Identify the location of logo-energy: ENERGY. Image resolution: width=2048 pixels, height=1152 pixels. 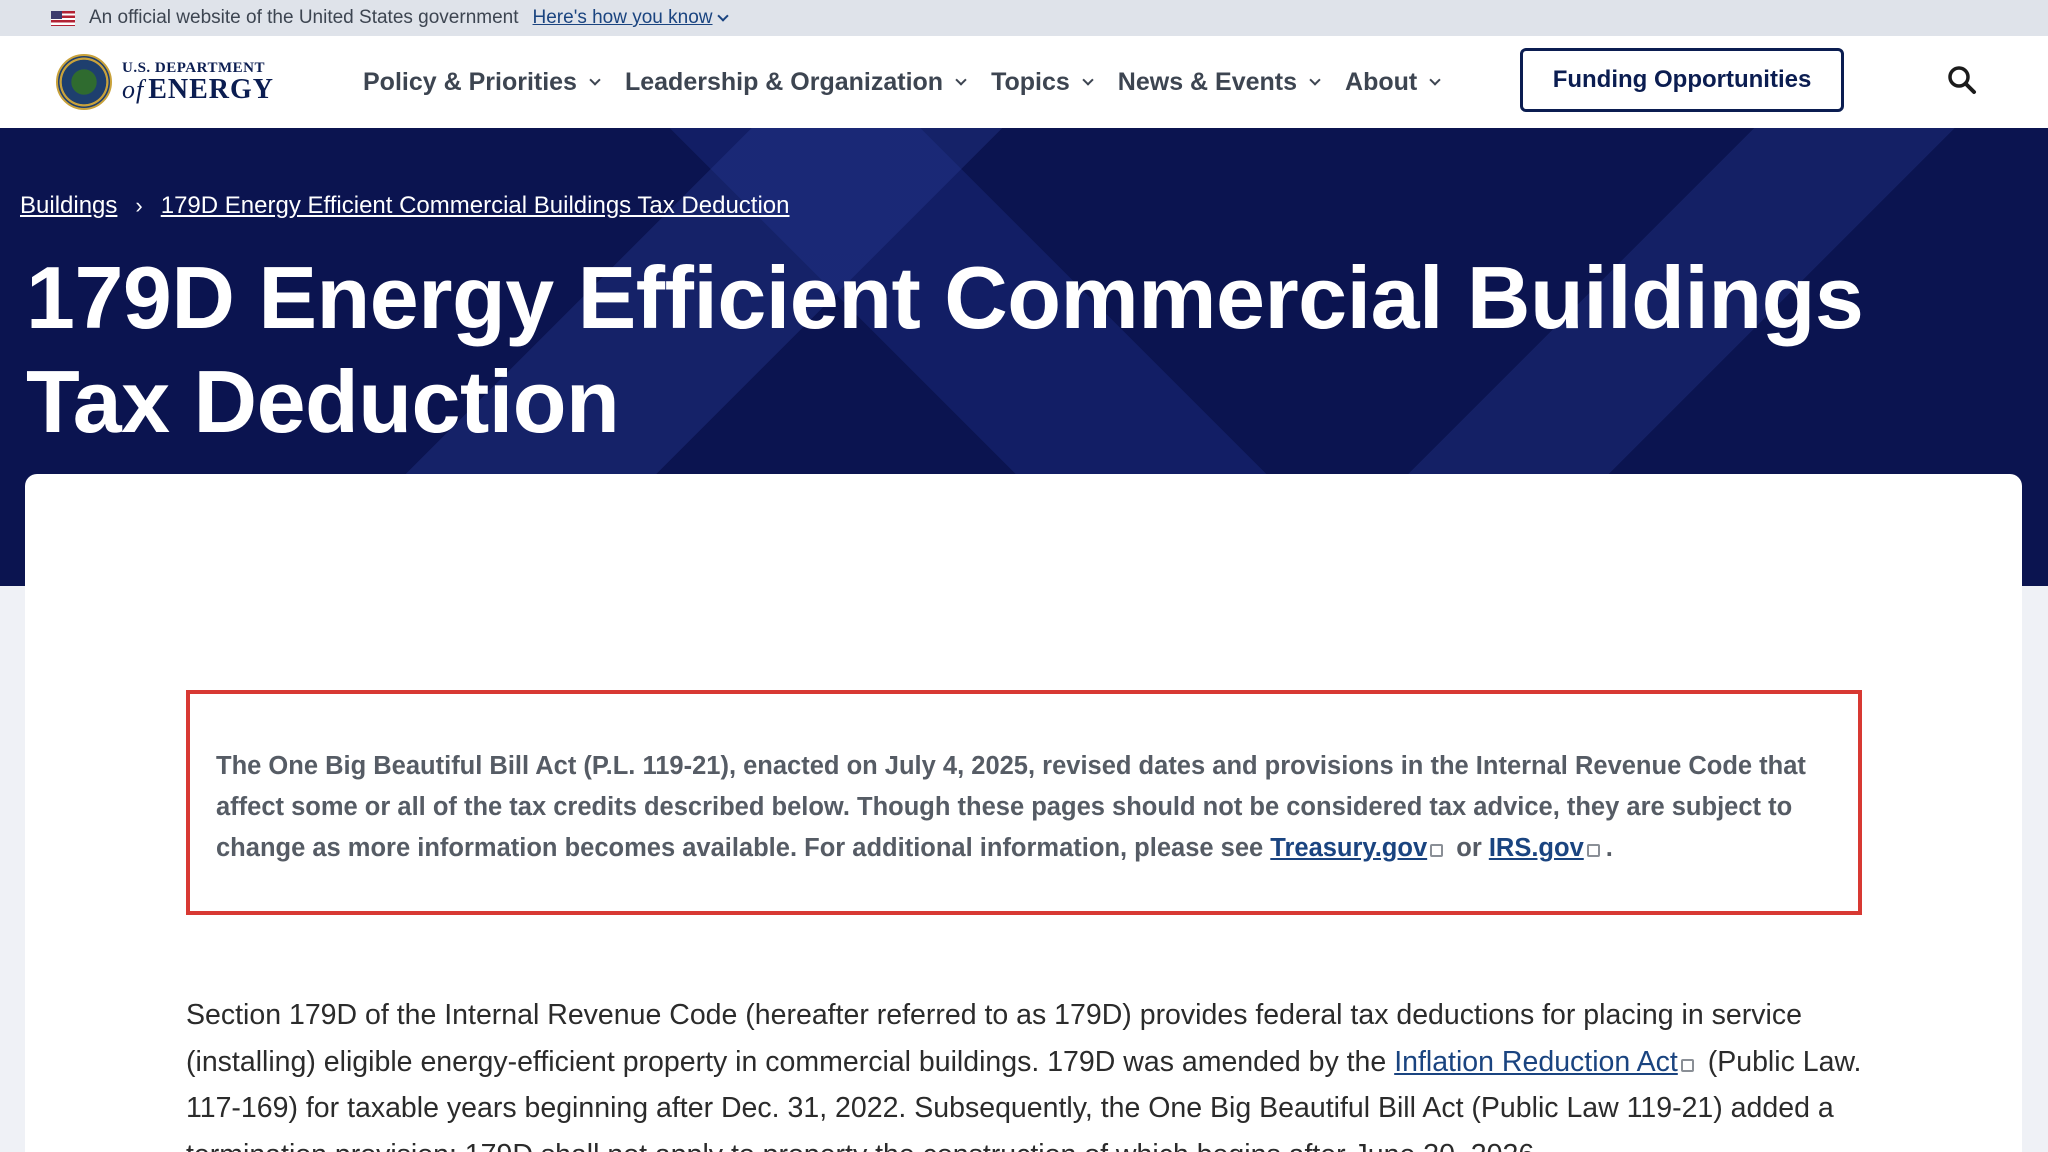
(211, 89).